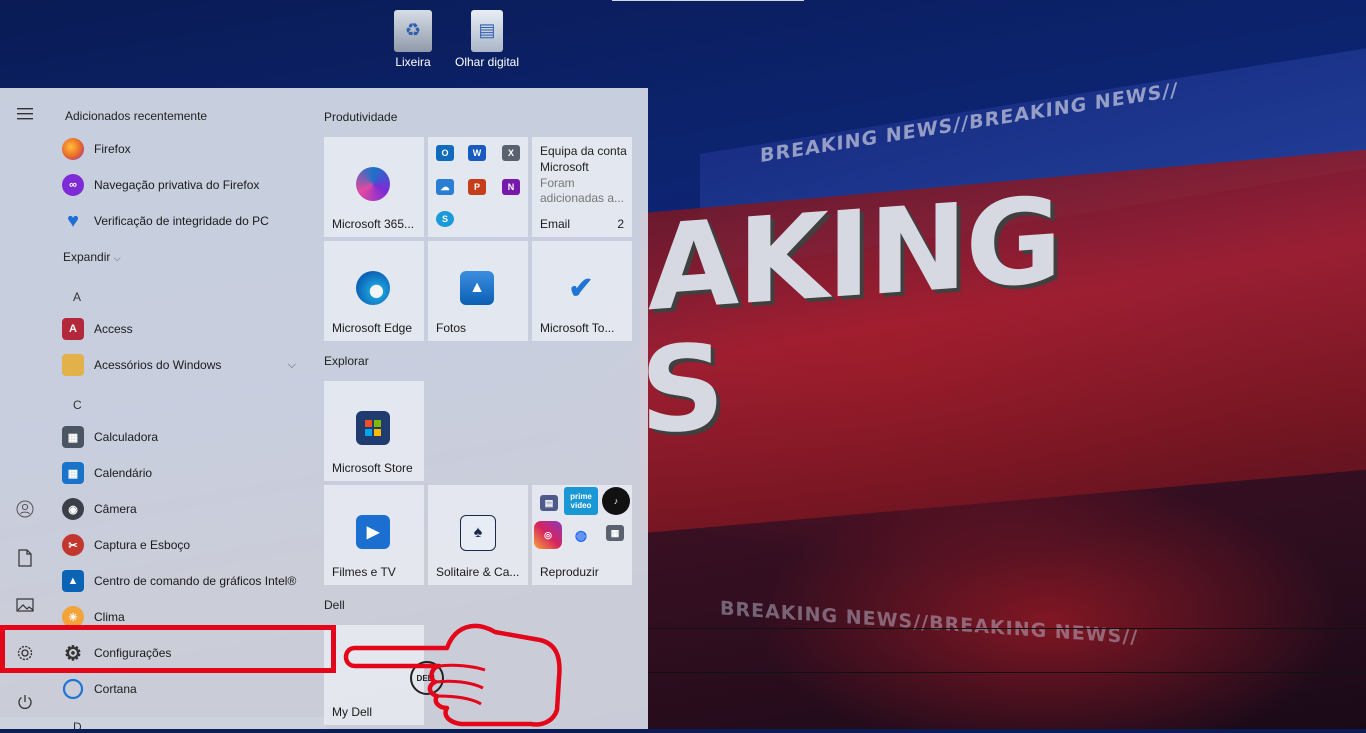 Image resolution: width=1366 pixels, height=733 pixels. Describe the element at coordinates (511, 187) in the screenshot. I see `onenote-icon: N` at that location.